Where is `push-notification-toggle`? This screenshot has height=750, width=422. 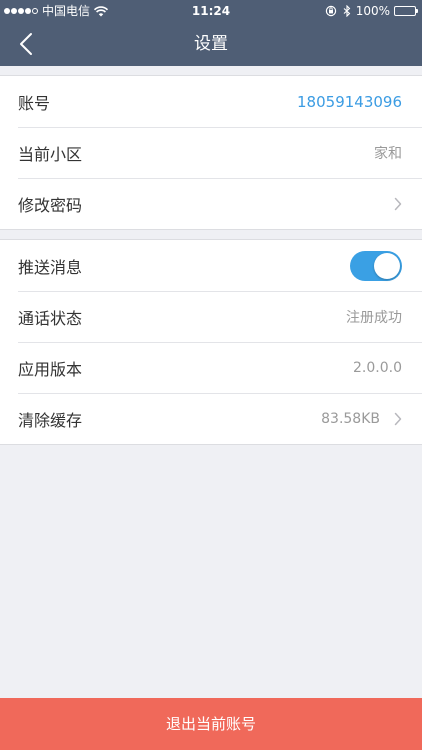
push-notification-toggle is located at coordinates (376, 265).